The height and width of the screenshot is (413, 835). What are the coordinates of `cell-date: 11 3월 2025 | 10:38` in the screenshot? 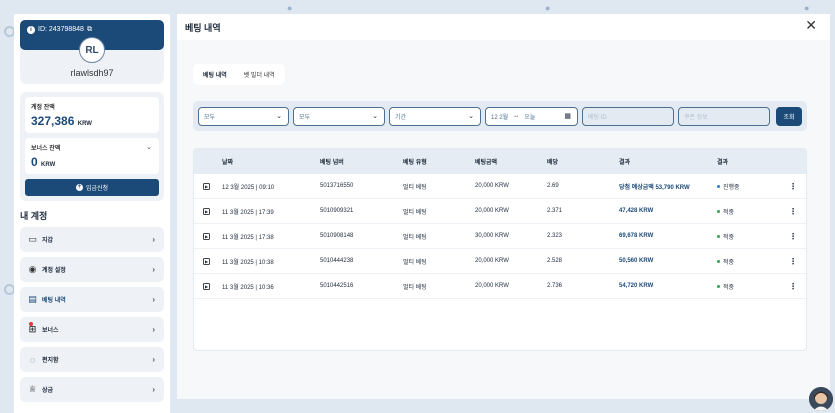 It's located at (248, 262).